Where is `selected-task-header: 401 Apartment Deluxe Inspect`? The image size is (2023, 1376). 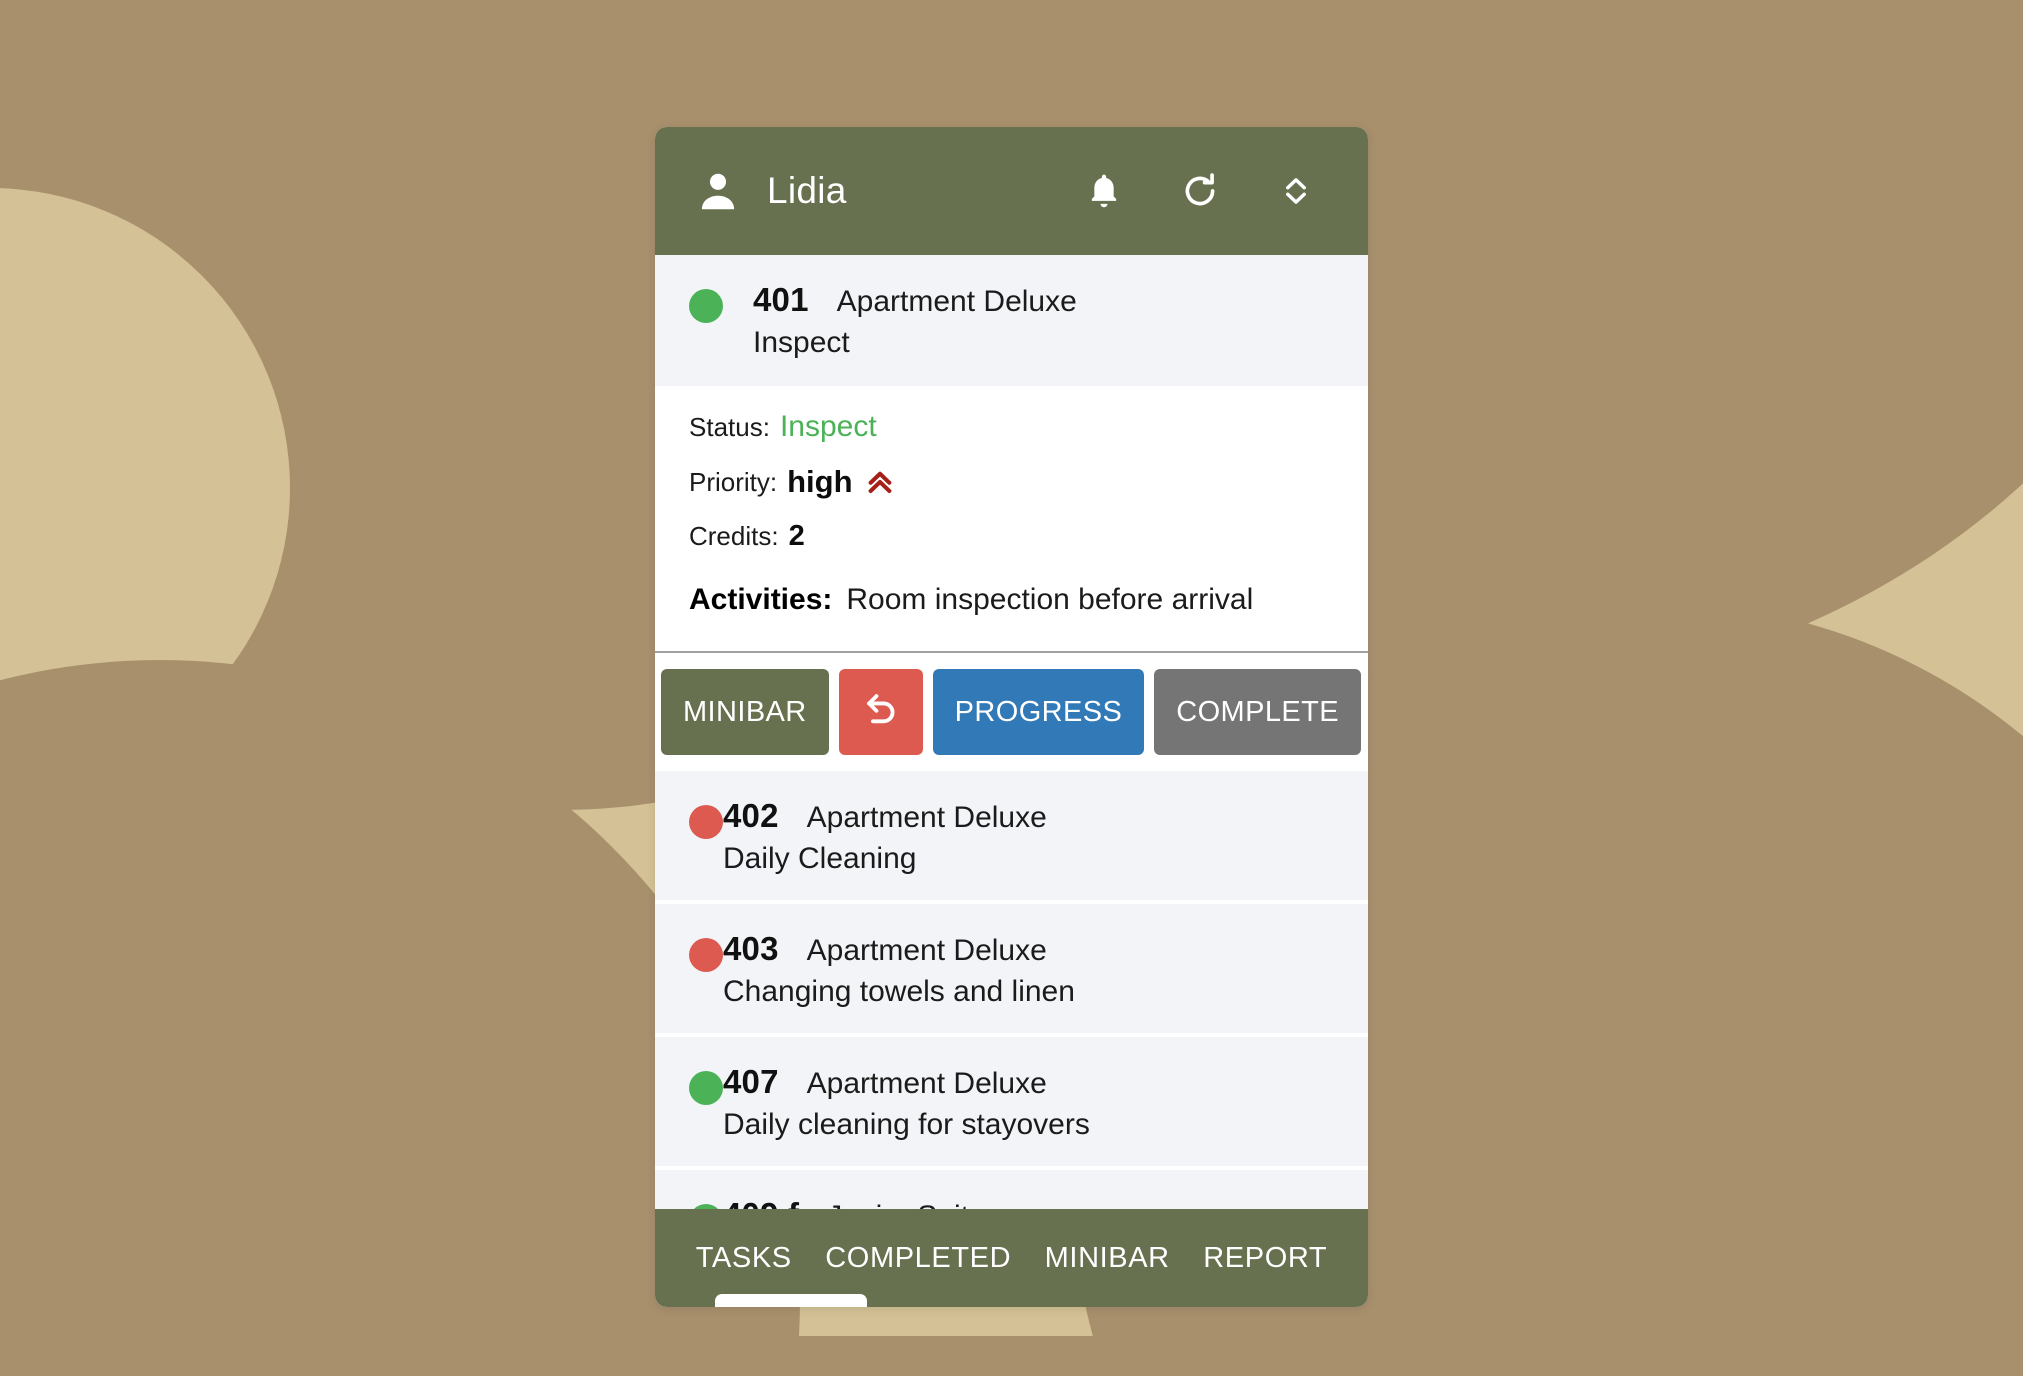 selected-task-header: 401 Apartment Deluxe Inspect is located at coordinates (1011, 320).